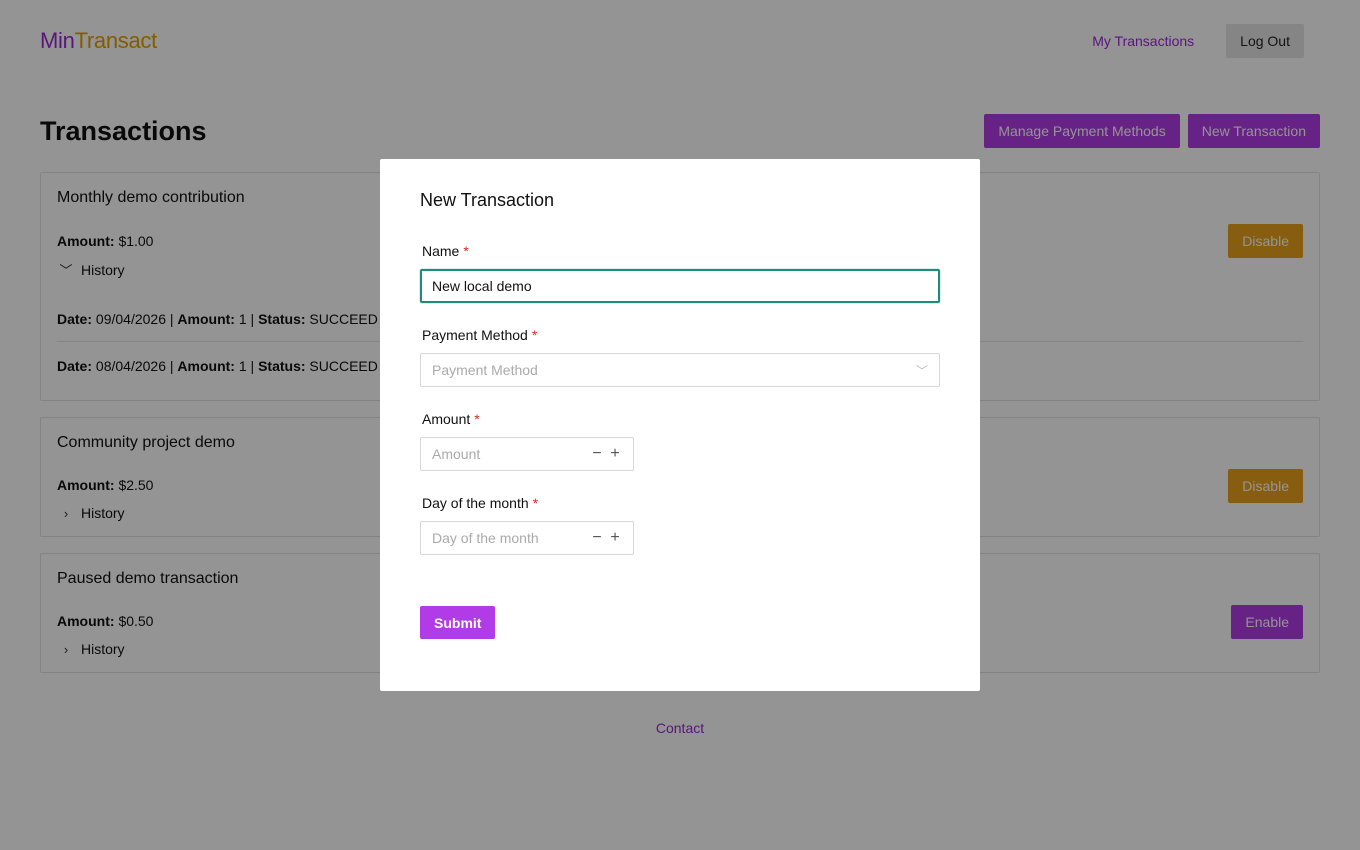  Describe the element at coordinates (680, 370) in the screenshot. I see `payment-method-select: Payment Method ﹀` at that location.